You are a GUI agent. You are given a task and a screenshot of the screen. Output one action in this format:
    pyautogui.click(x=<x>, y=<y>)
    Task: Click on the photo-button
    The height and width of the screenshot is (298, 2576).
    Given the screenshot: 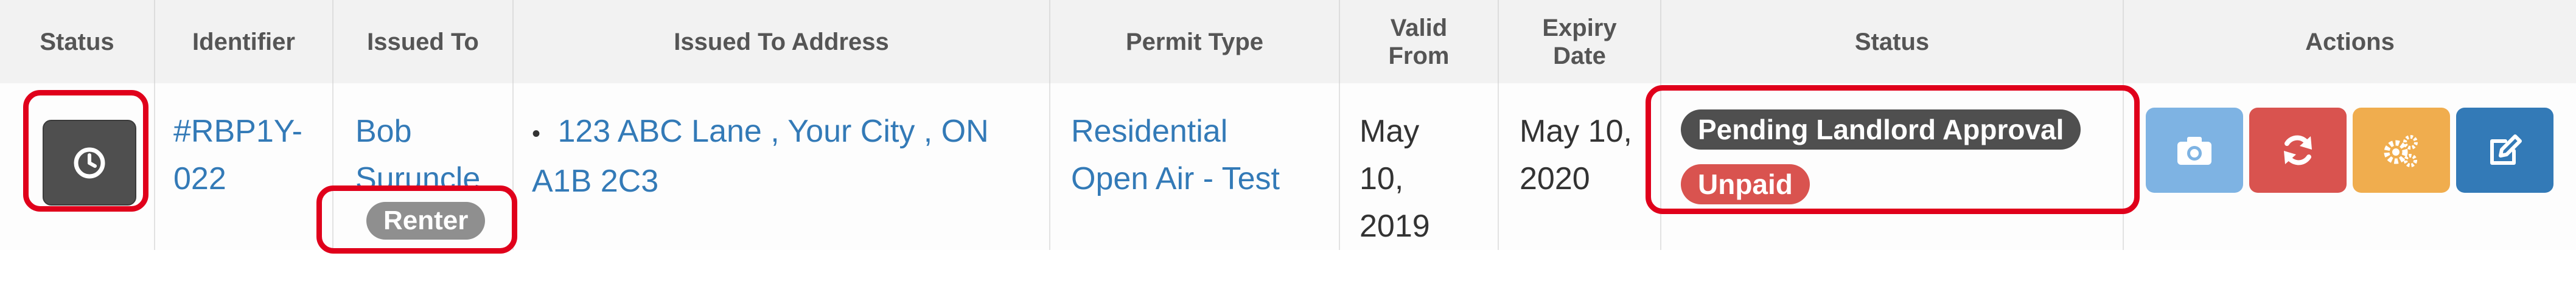 What is the action you would take?
    pyautogui.click(x=2194, y=150)
    